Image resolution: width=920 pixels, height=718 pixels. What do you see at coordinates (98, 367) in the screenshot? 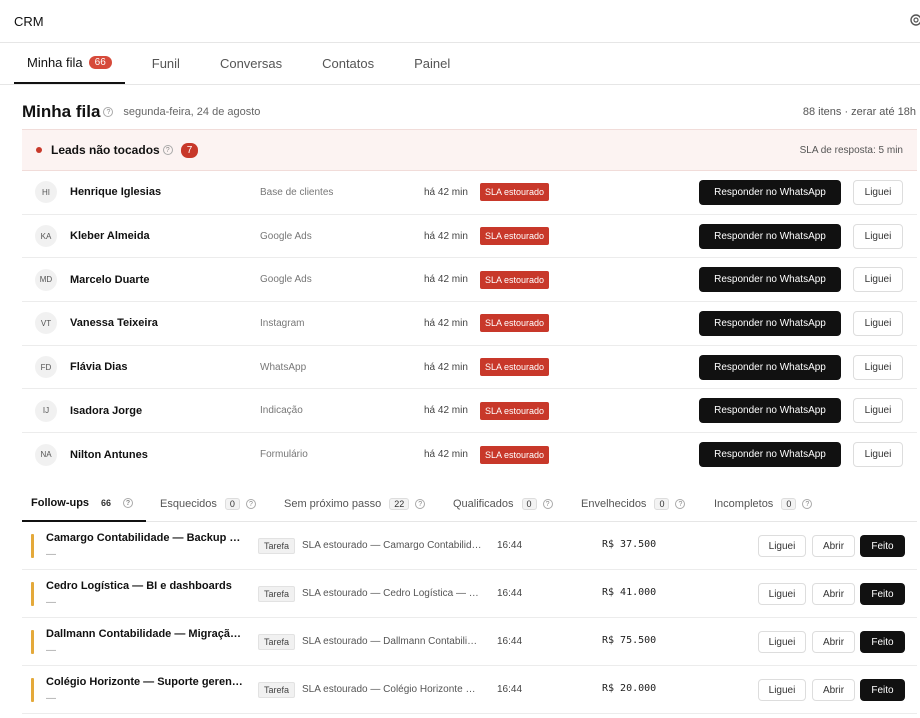
I see `lead-name: Flávia Dias` at bounding box center [98, 367].